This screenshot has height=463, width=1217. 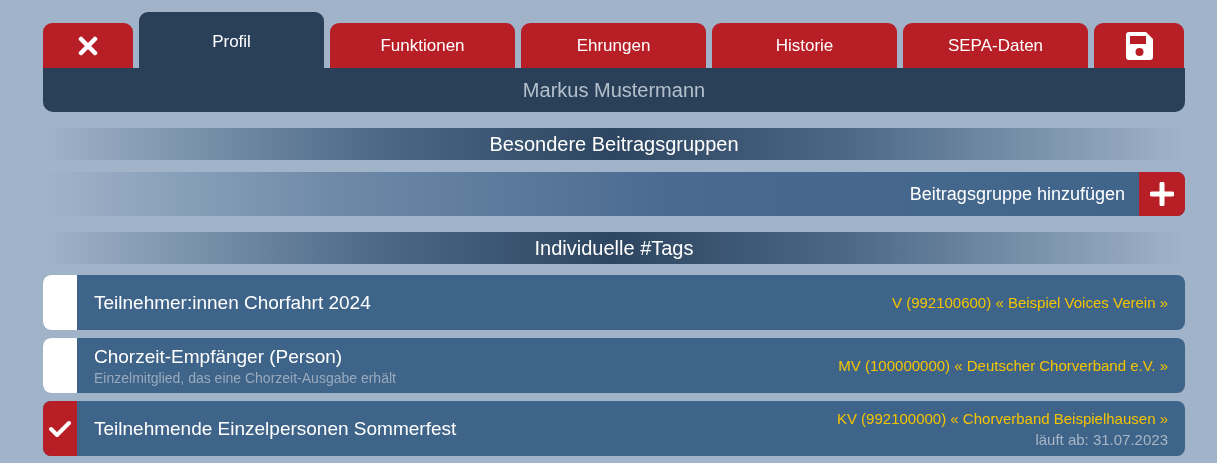 What do you see at coordinates (614, 90) in the screenshot?
I see `person-name: Markus Mustermann` at bounding box center [614, 90].